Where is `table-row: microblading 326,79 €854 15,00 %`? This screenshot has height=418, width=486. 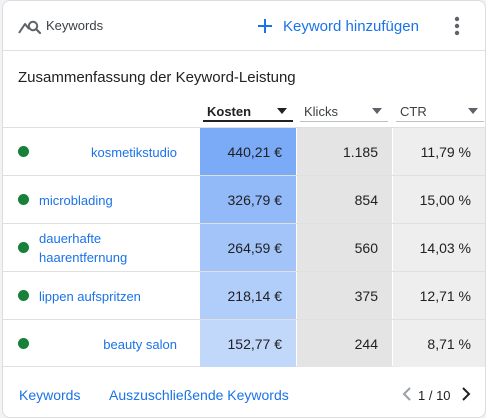 table-row: microblading 326,79 €854 15,00 % is located at coordinates (244, 199).